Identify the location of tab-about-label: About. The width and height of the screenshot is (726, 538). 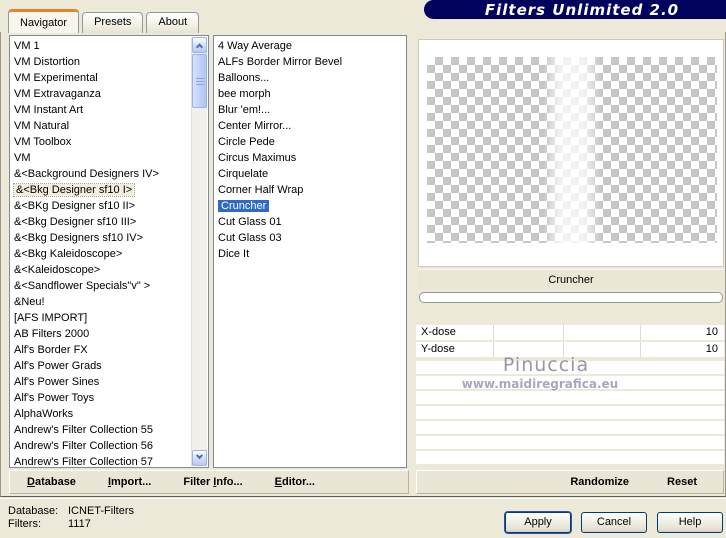
(173, 22).